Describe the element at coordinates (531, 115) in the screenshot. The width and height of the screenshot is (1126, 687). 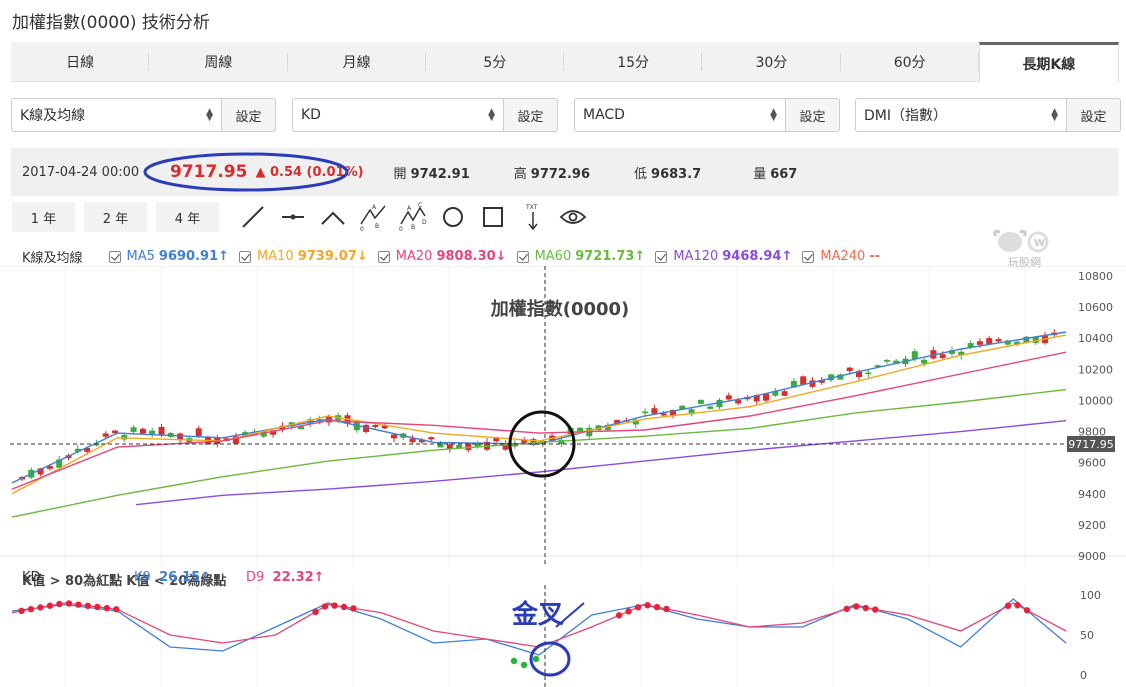
I see `settings-button-2: 設定` at that location.